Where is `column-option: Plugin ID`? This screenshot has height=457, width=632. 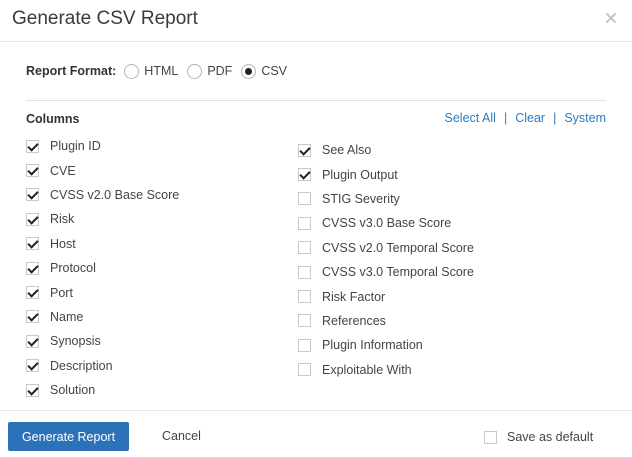 column-option: Plugin ID is located at coordinates (102, 146).